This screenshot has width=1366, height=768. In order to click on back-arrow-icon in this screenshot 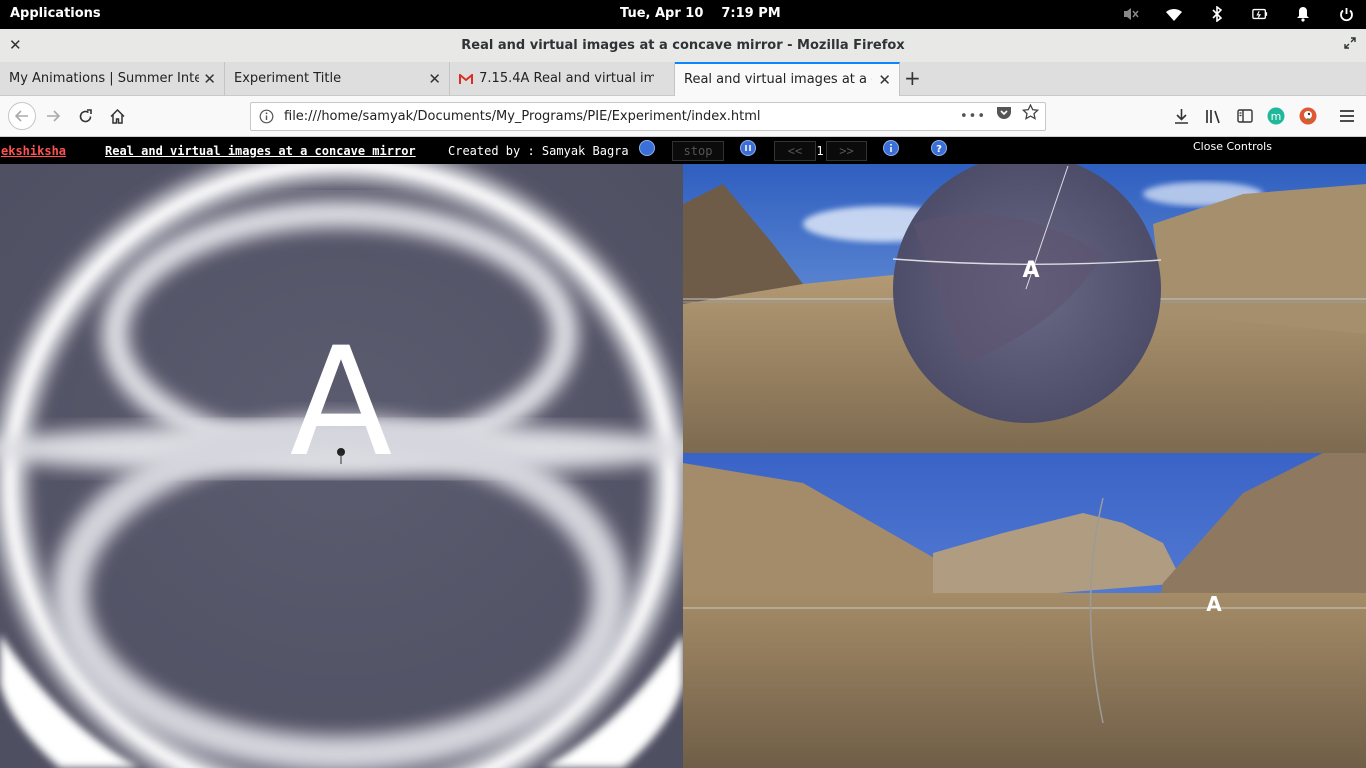, I will do `click(22, 116)`.